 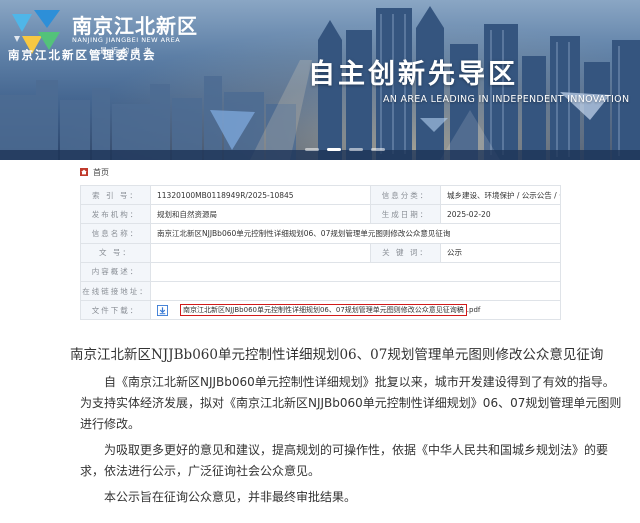 I want to click on name-label: 信息名称：, so click(x=115, y=233).